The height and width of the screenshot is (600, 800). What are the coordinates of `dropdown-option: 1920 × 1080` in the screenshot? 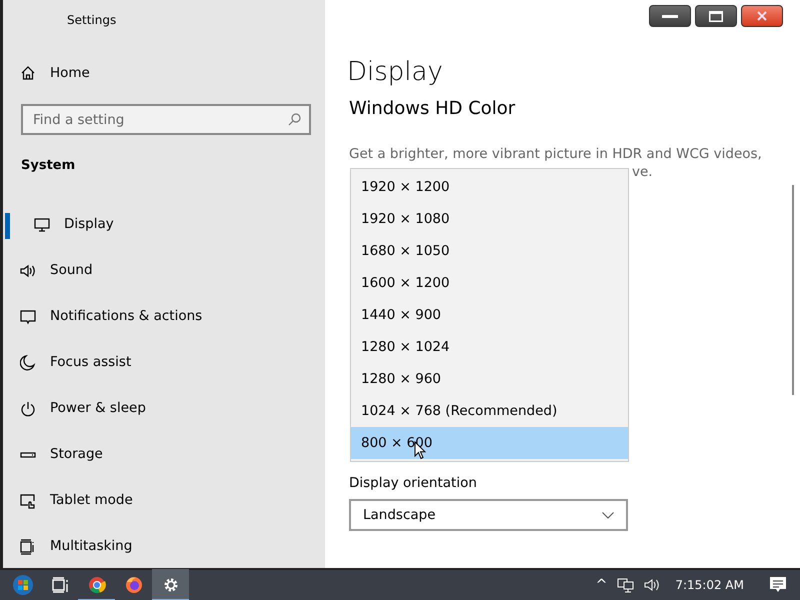 It's located at (489, 219).